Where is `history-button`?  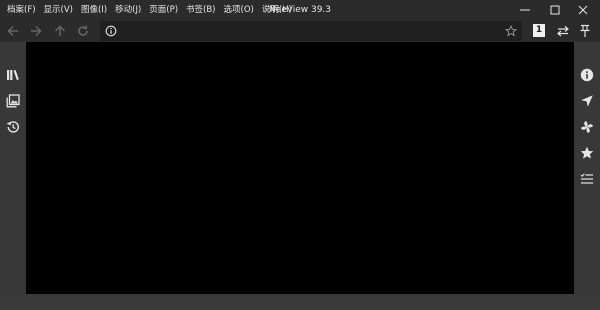
history-button is located at coordinates (13, 127).